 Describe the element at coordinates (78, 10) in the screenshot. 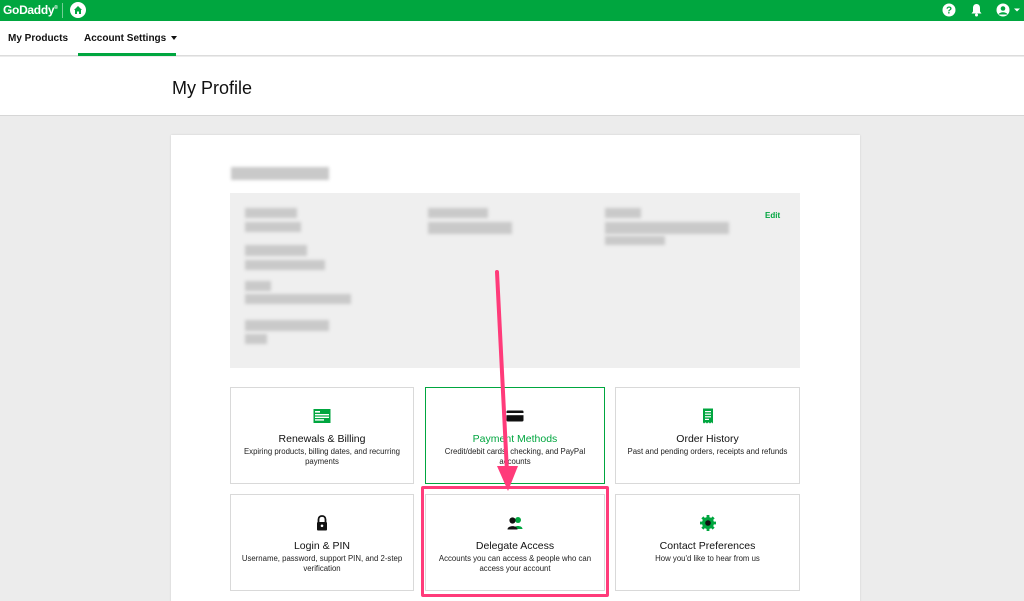

I see `home-icon` at that location.